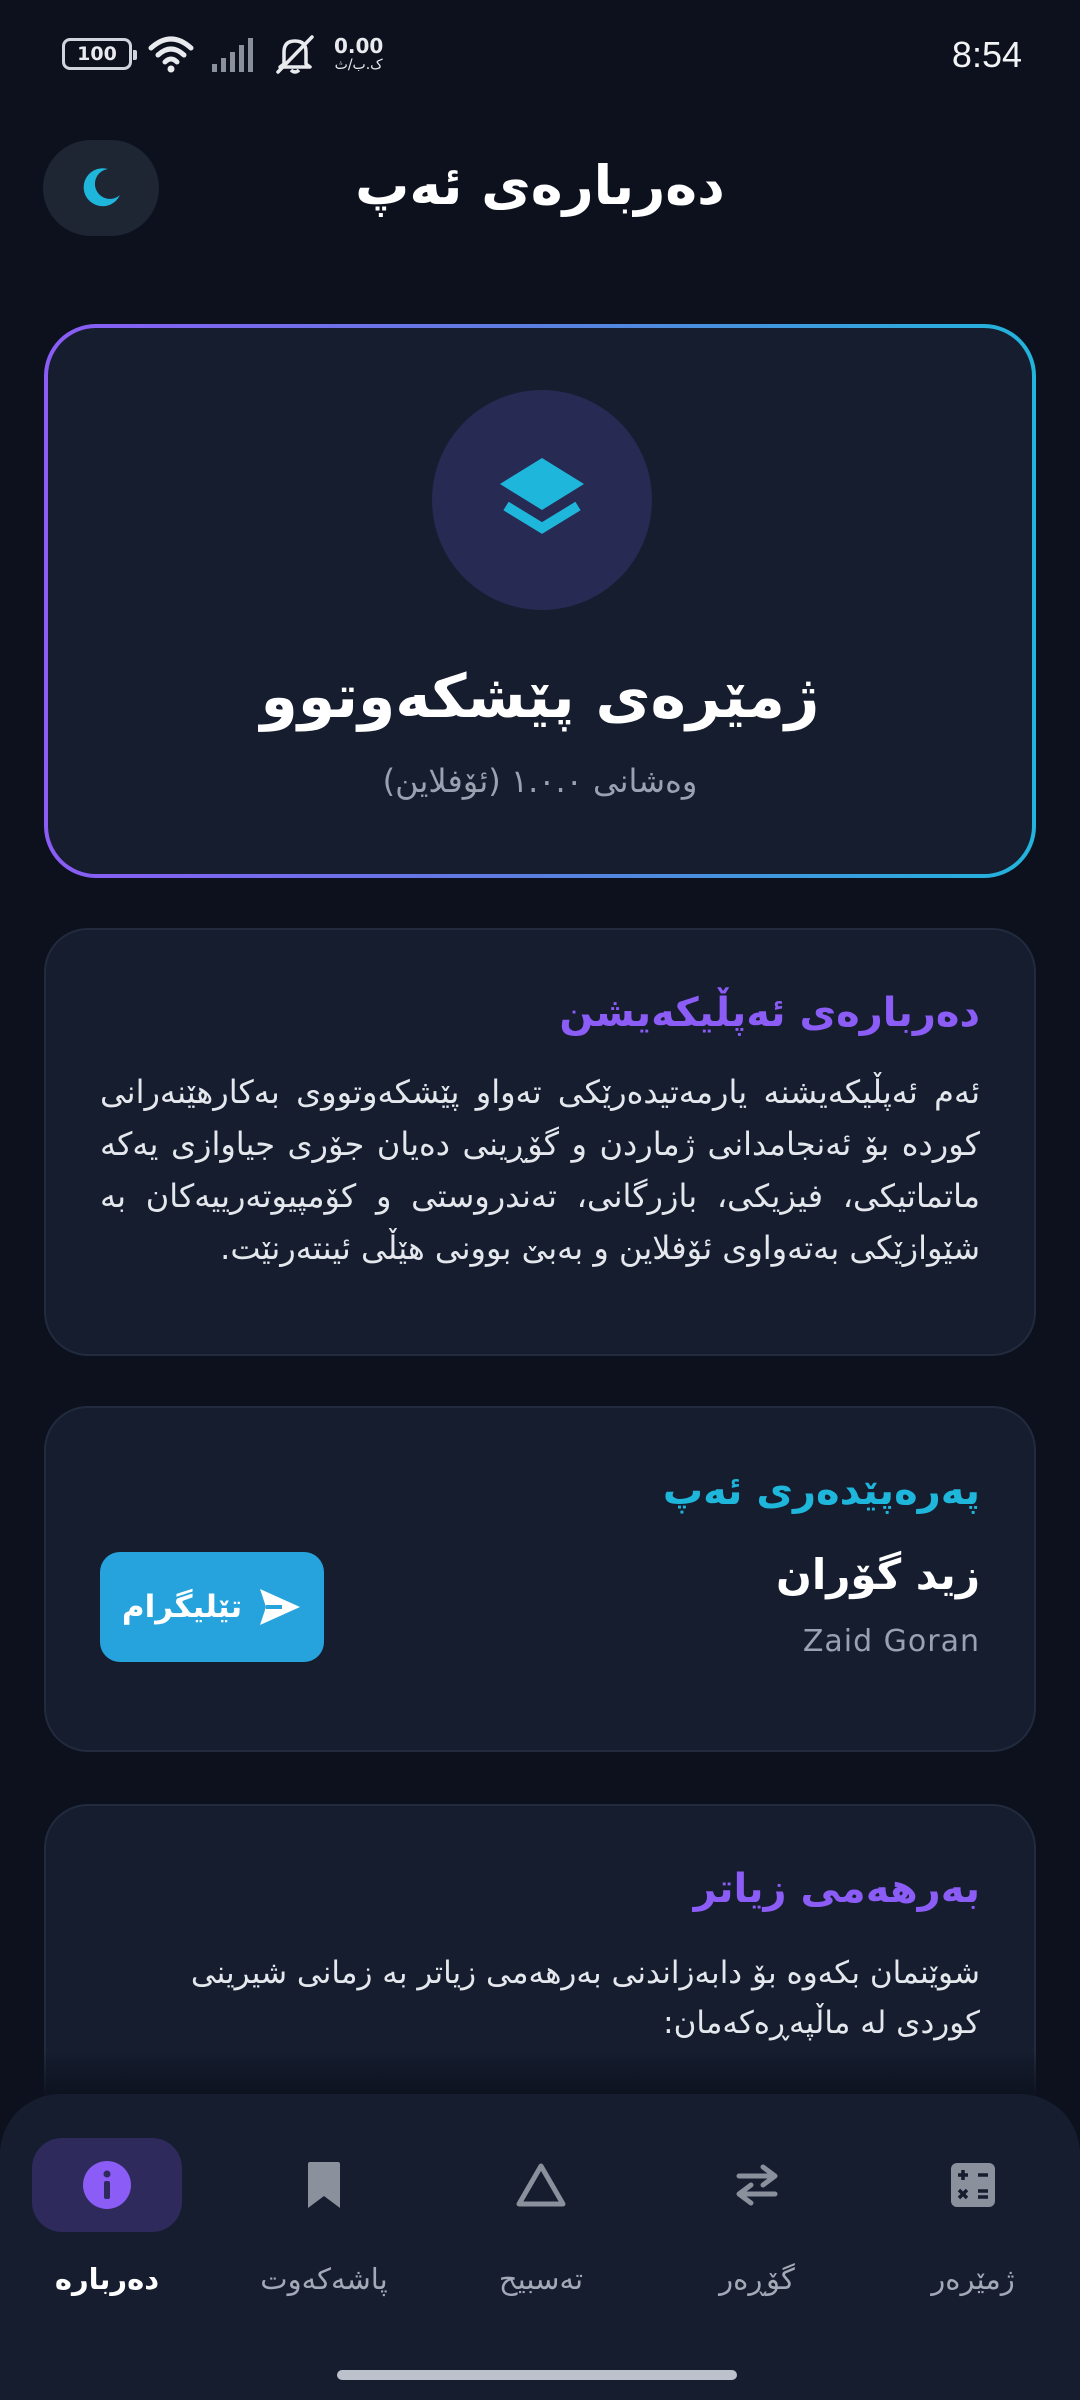 This screenshot has height=2400, width=1080. Describe the element at coordinates (540, 697) in the screenshot. I see `app-name: ژمێرەی پێشکەوتوو` at that location.